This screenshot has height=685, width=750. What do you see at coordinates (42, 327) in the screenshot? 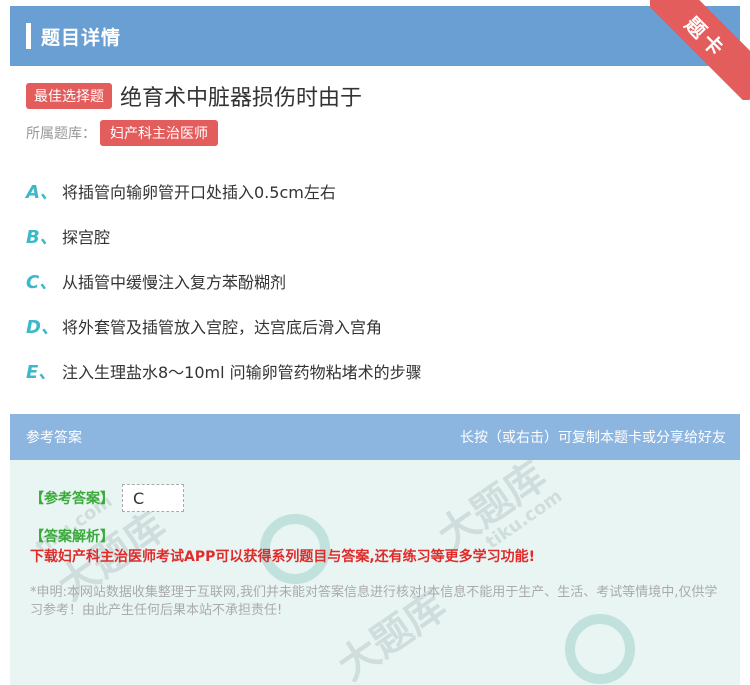
I see `option-letter: D、` at bounding box center [42, 327].